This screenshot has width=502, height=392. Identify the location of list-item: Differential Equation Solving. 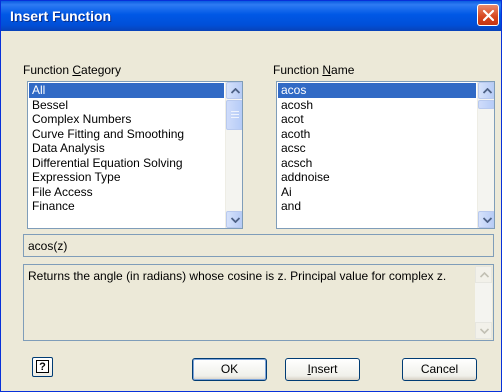
(126, 163).